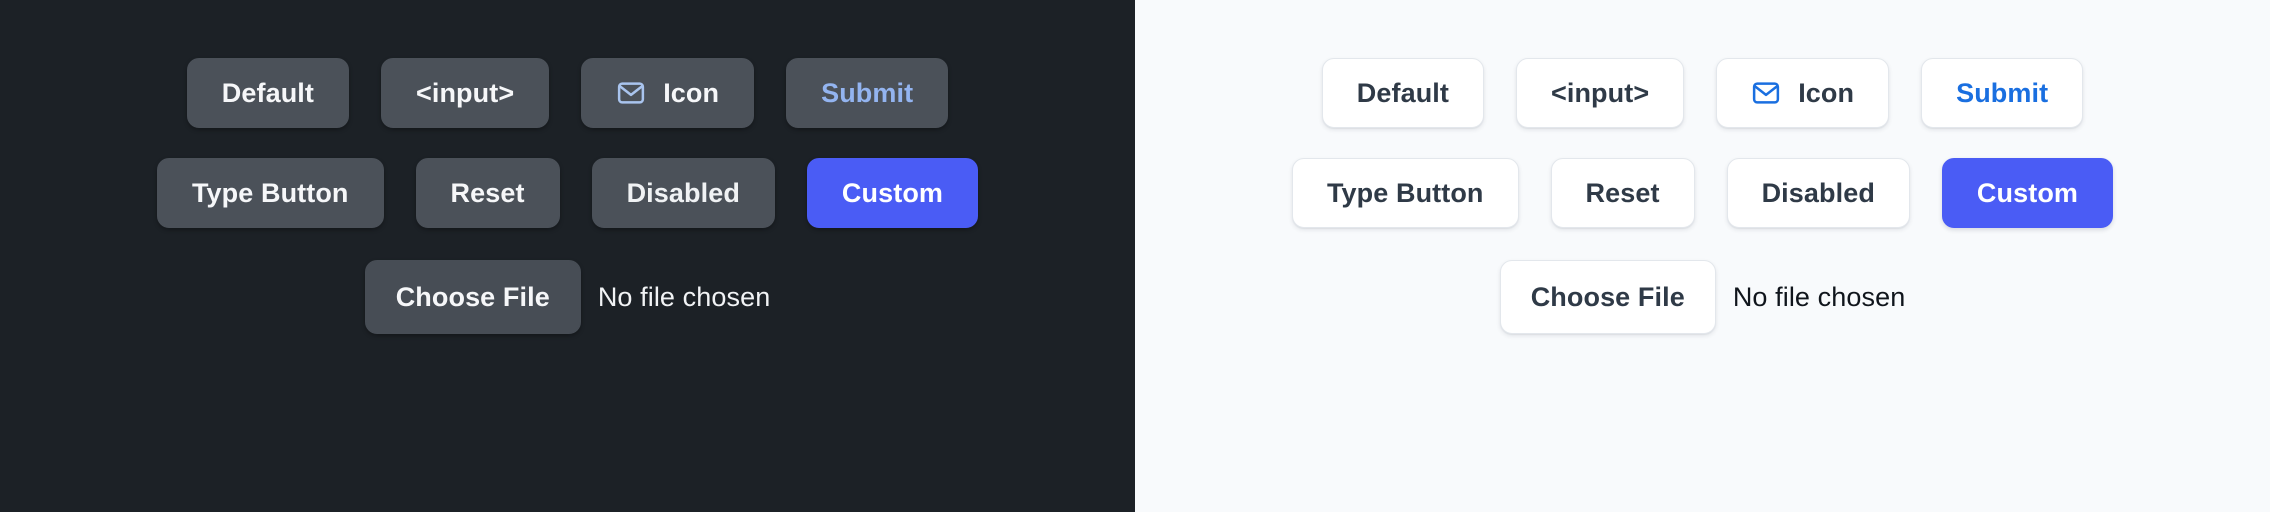 The image size is (2270, 512). I want to click on dark-button-row-two: Type Button Reset Disabled Custom, so click(567, 193).